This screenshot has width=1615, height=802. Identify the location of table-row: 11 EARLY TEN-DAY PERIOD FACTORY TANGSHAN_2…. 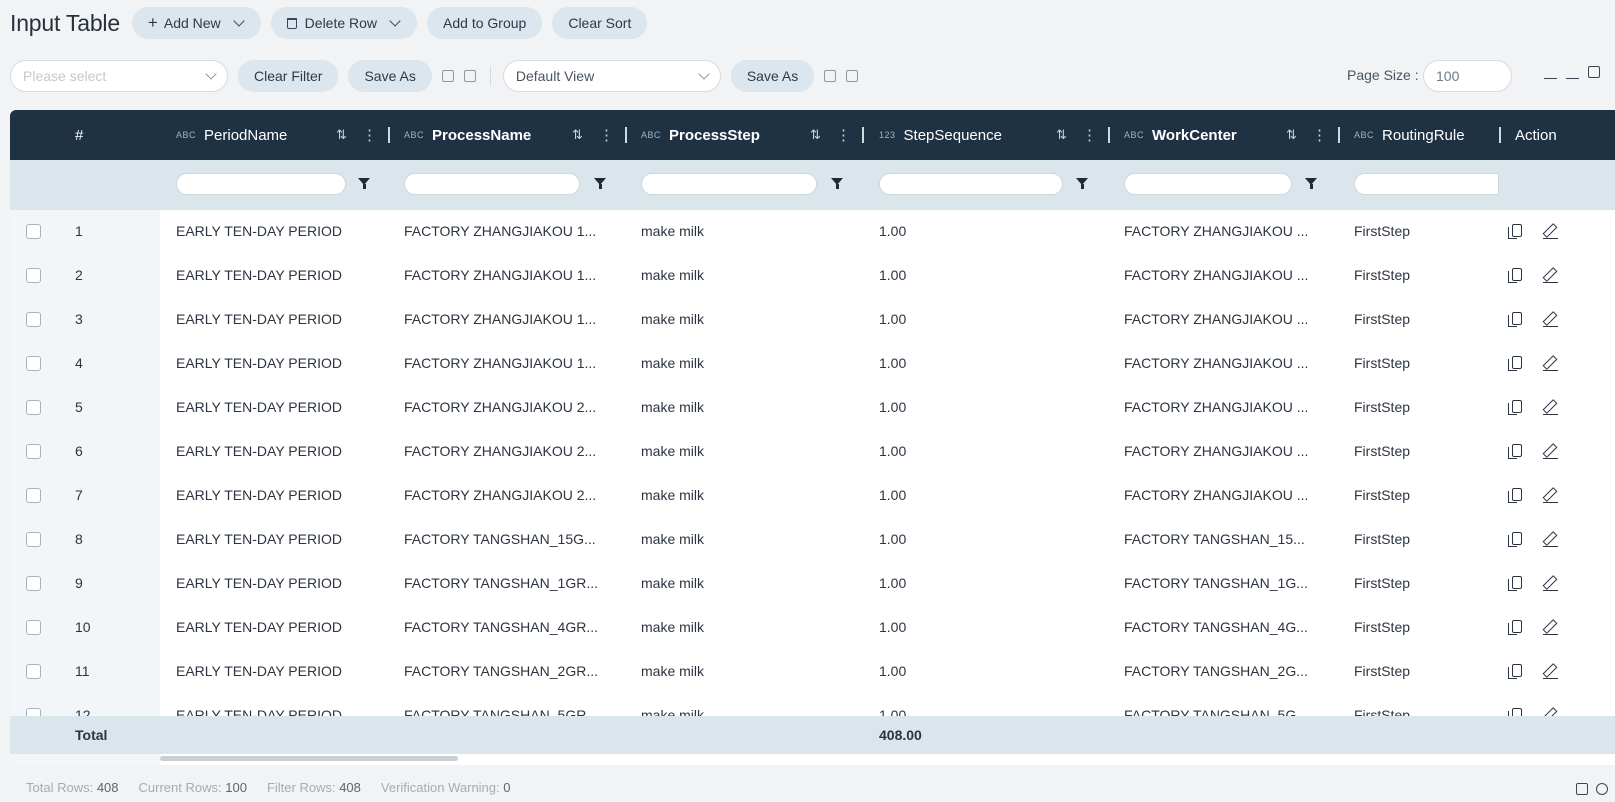
(812, 672).